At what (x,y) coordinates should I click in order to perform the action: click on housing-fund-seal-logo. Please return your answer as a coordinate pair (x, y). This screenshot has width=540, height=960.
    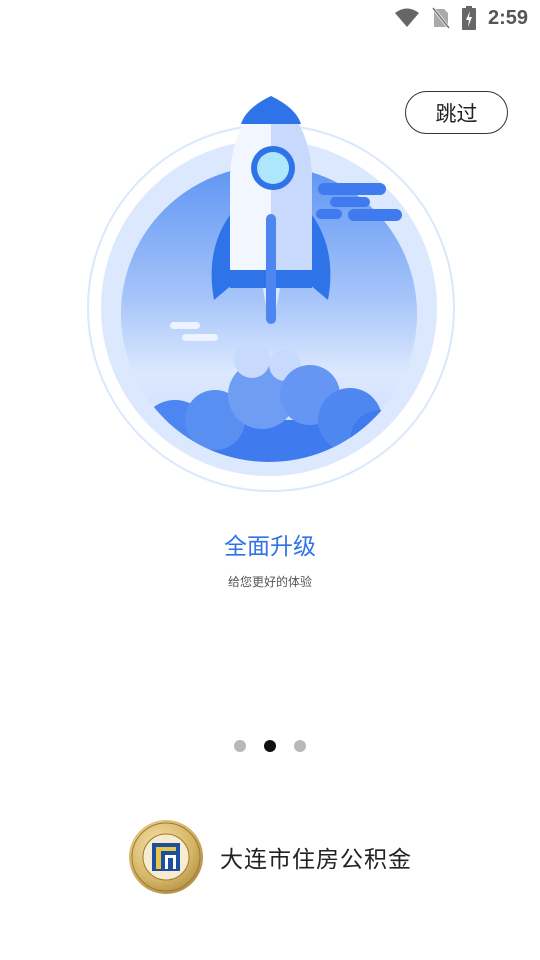
    Looking at the image, I should click on (166, 857).